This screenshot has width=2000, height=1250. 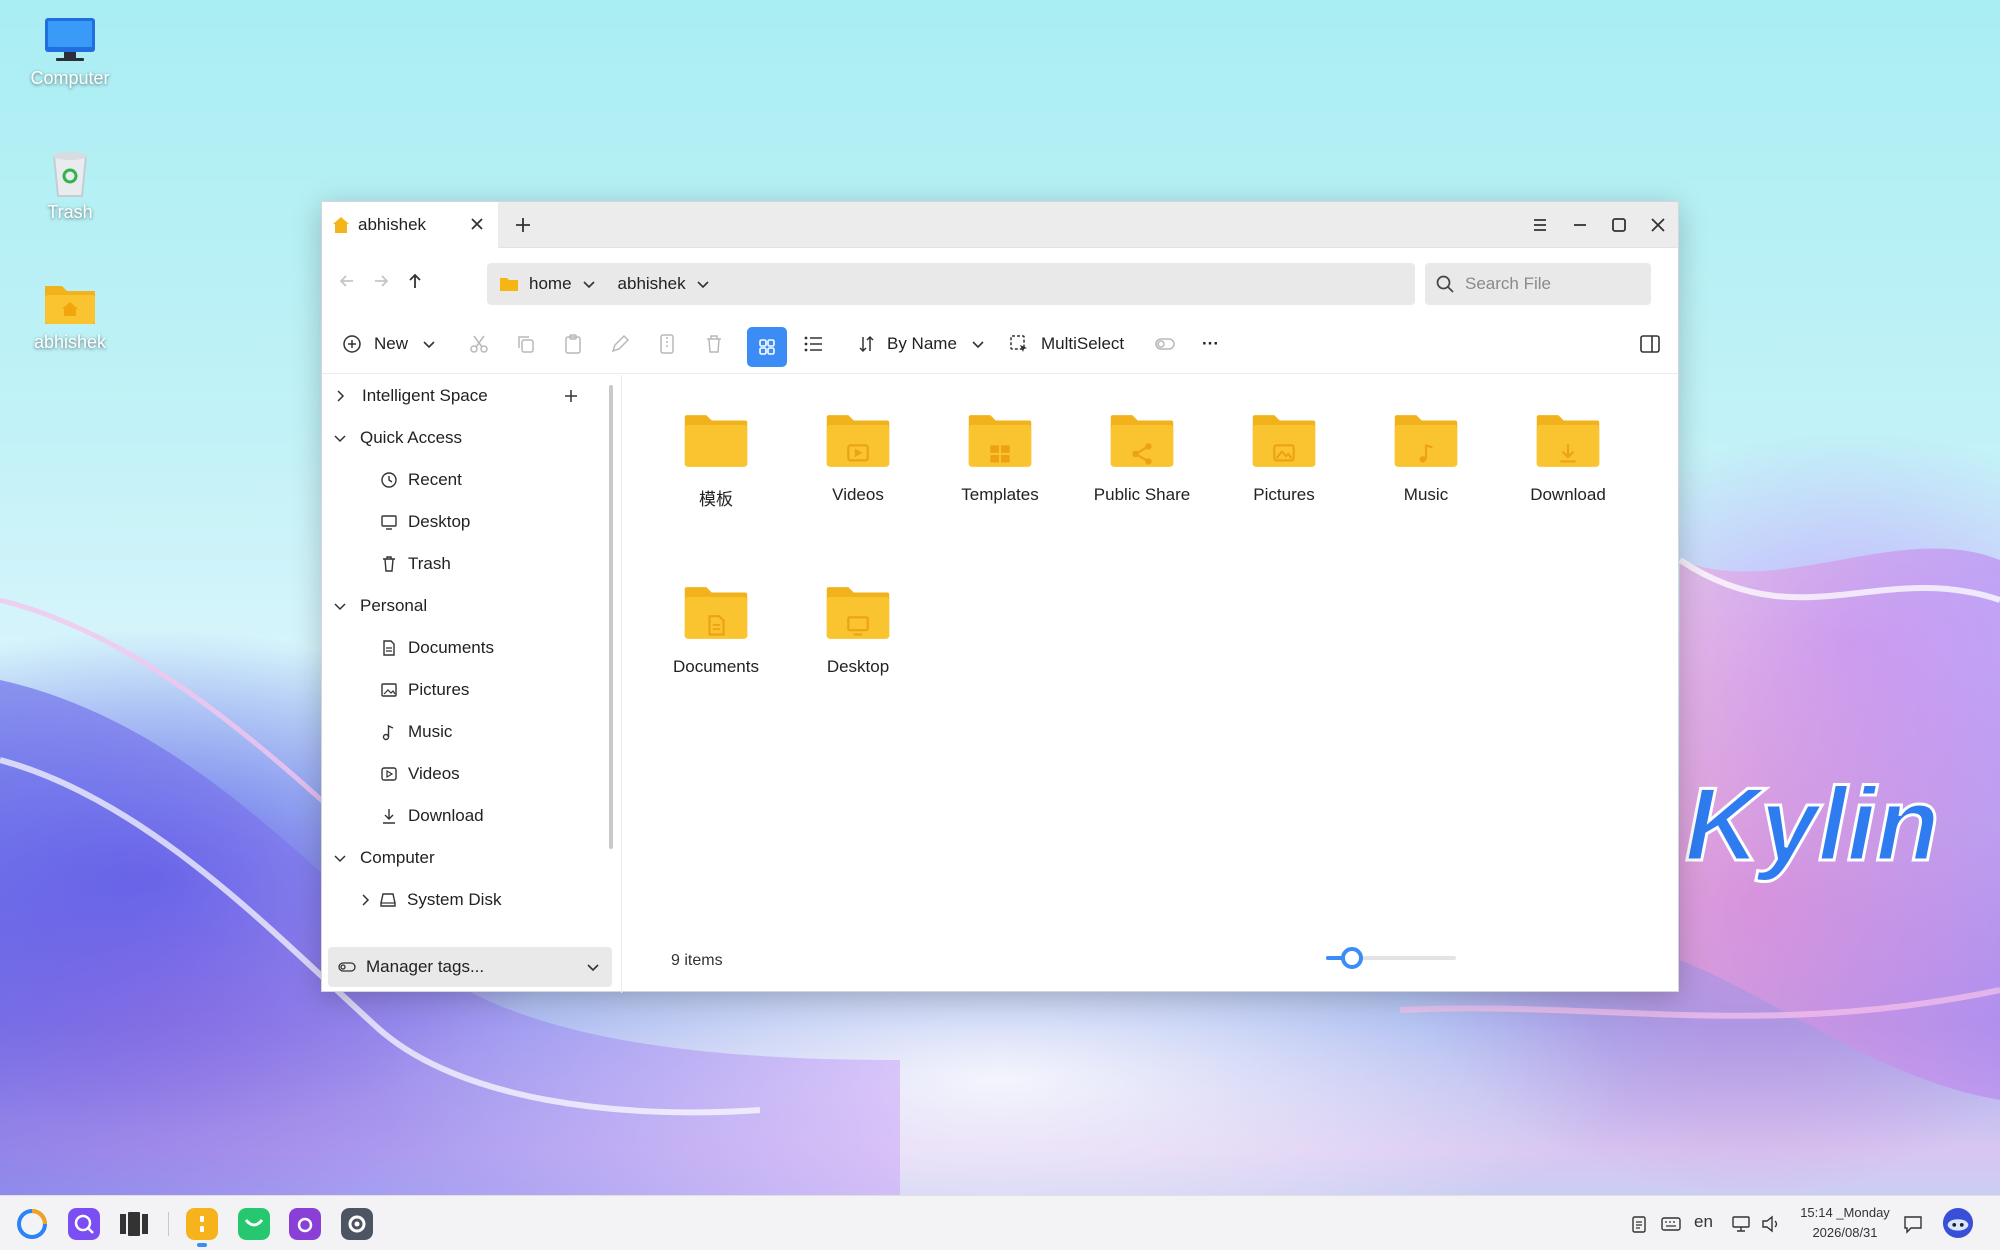 What do you see at coordinates (347, 281) in the screenshot?
I see `back-arrow-icon` at bounding box center [347, 281].